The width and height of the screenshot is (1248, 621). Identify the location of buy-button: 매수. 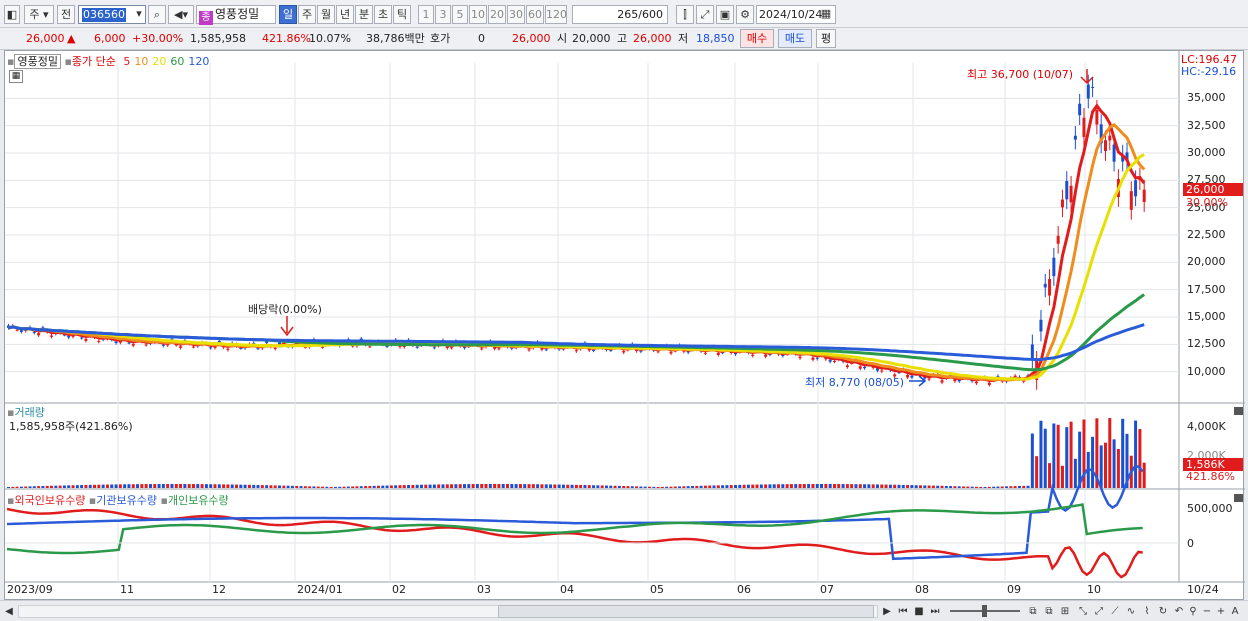
(757, 38).